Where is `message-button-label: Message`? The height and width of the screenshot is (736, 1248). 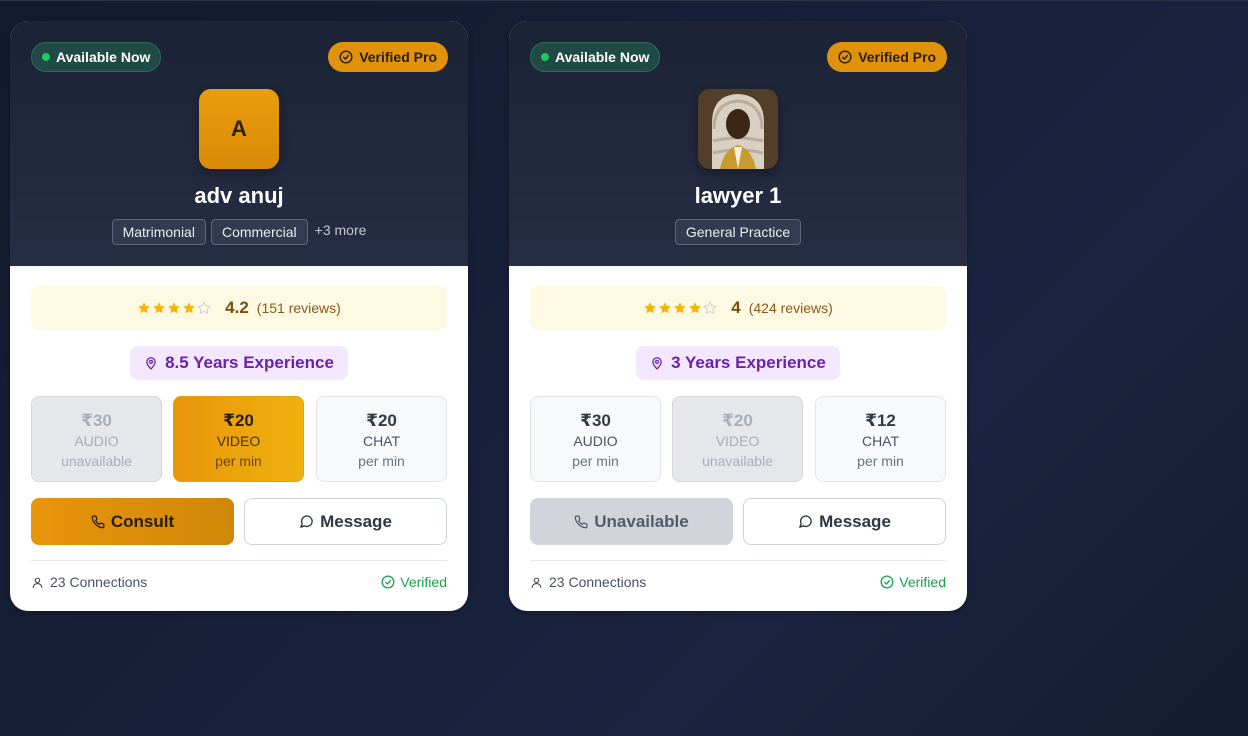
message-button-label: Message is located at coordinates (356, 521).